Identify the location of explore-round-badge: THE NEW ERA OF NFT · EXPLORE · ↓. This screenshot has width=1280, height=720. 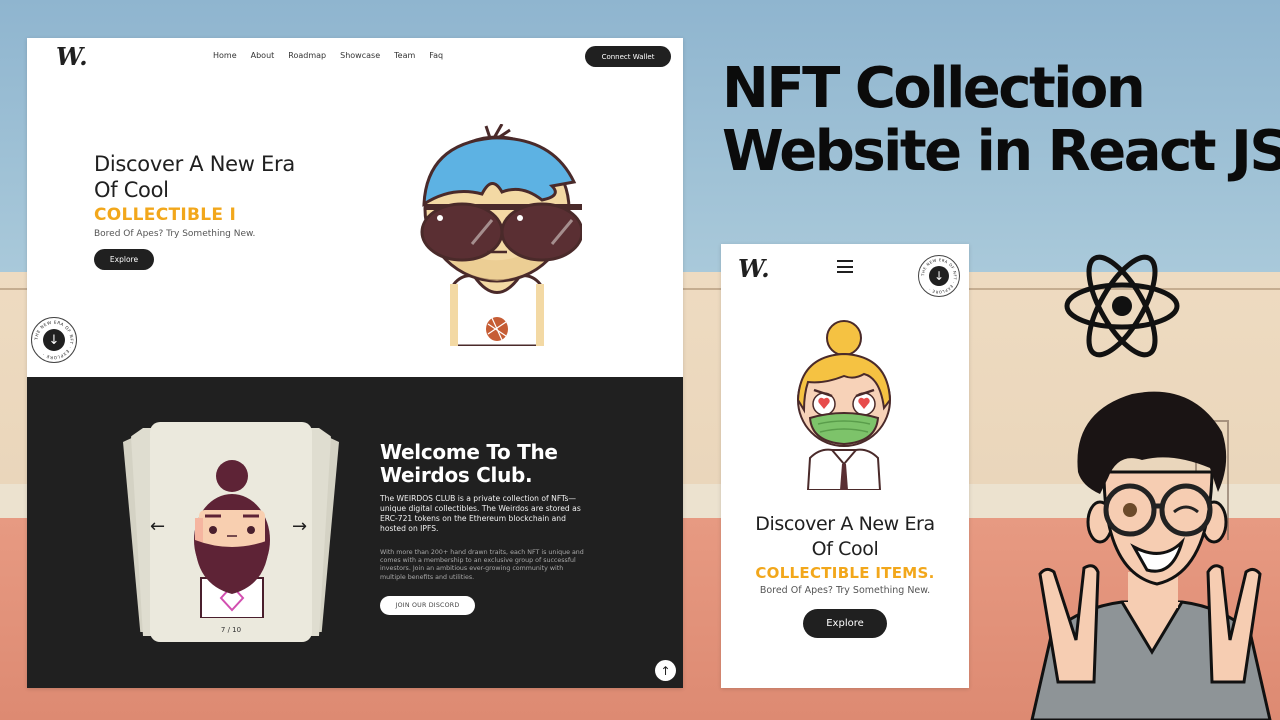
(54, 340).